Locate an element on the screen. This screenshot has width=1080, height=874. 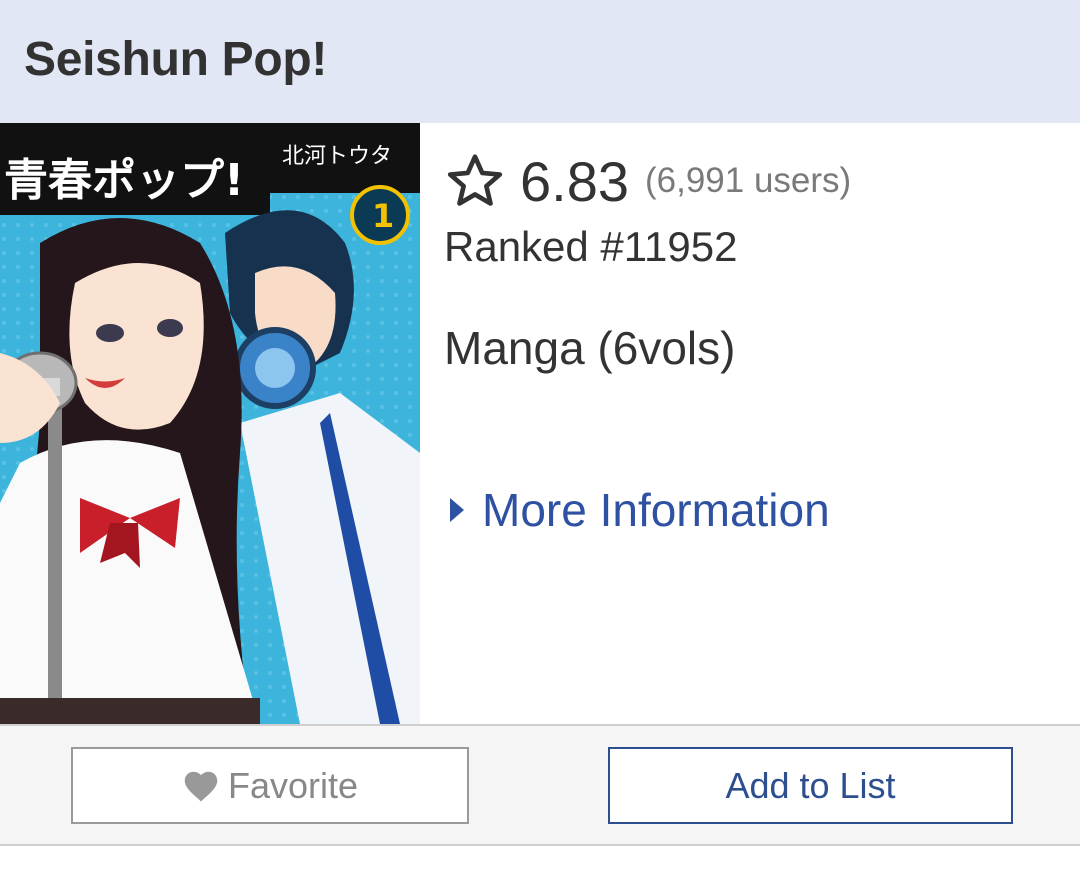
rank-text: Ranked #11952 is located at coordinates (591, 246).